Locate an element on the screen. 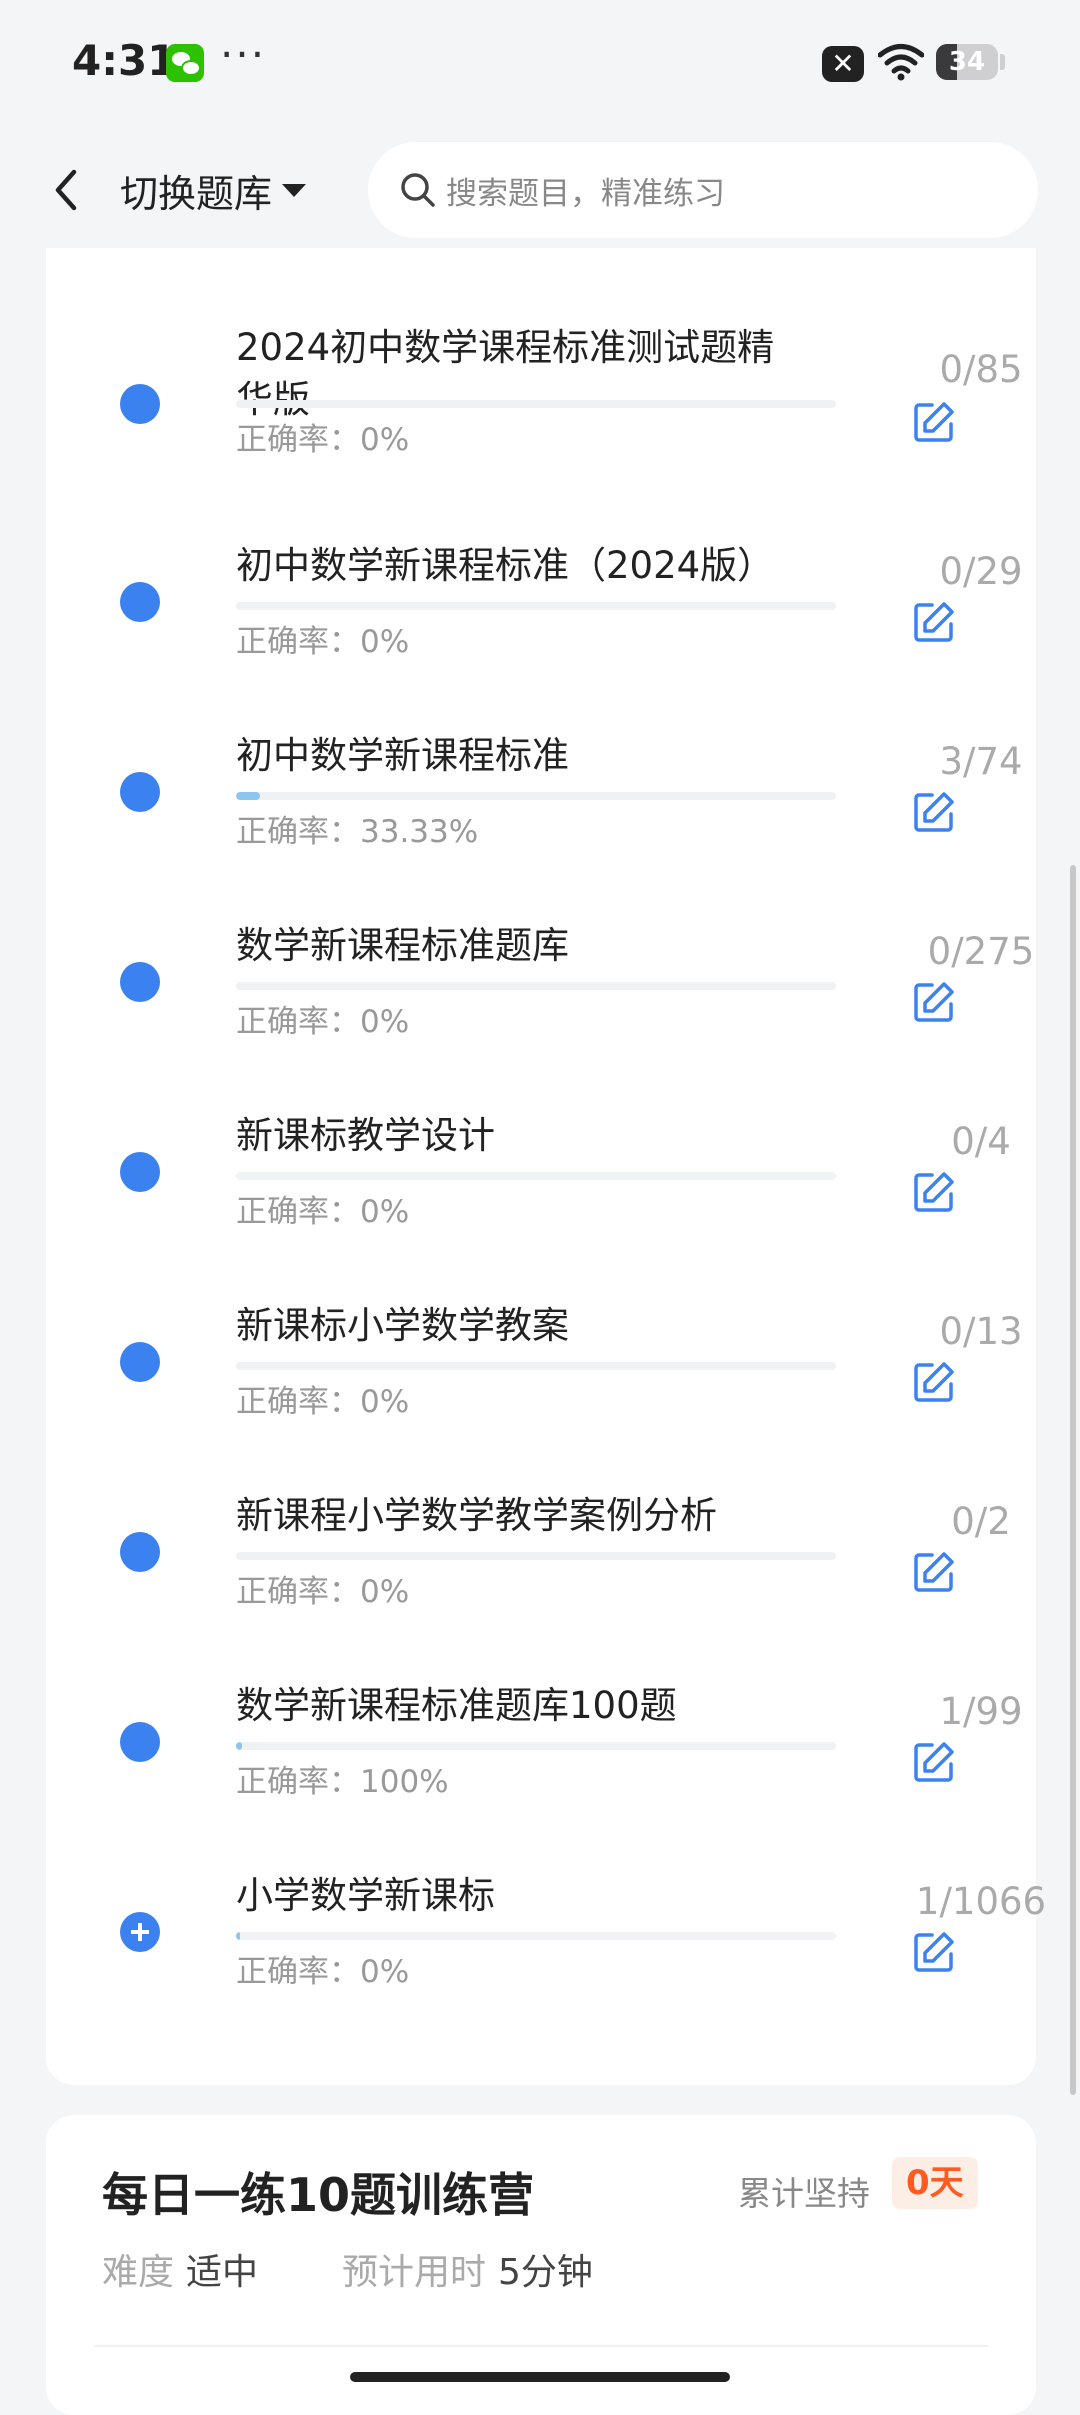  item-title: 初中数学新课程标准（2024版） is located at coordinates (505, 565).